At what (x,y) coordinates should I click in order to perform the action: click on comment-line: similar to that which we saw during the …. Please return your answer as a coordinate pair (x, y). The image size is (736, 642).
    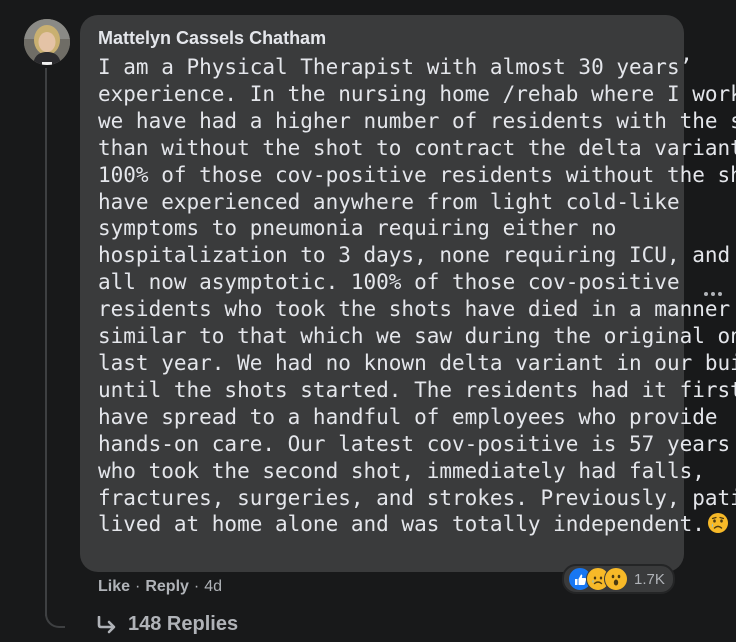
    Looking at the image, I should click on (417, 336).